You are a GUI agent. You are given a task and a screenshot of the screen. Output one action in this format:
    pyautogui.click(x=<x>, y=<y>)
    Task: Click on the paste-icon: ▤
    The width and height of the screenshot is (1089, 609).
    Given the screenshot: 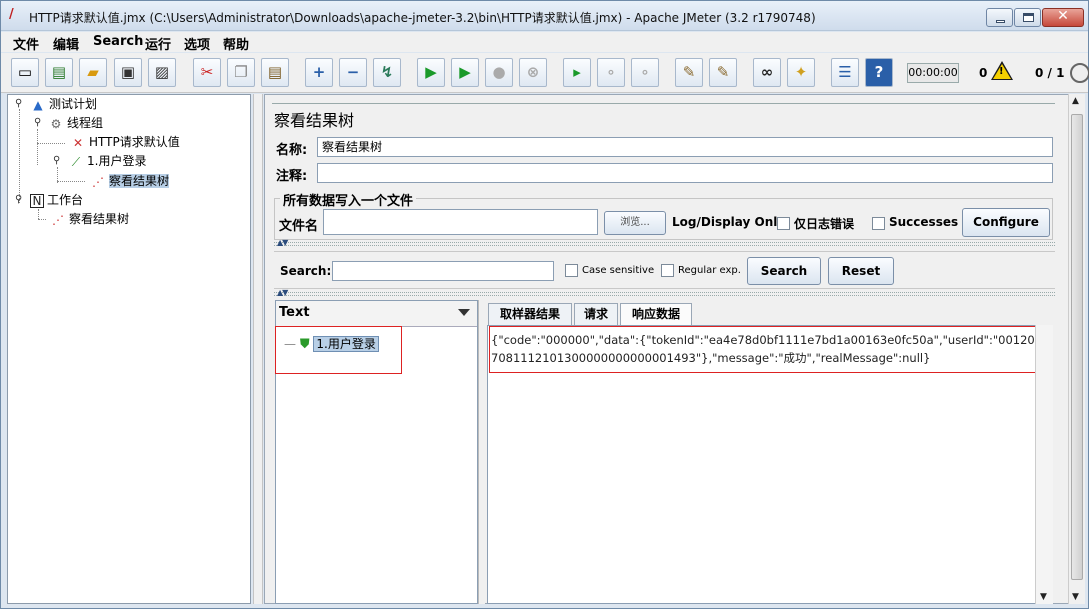 What is the action you would take?
    pyautogui.click(x=275, y=72)
    